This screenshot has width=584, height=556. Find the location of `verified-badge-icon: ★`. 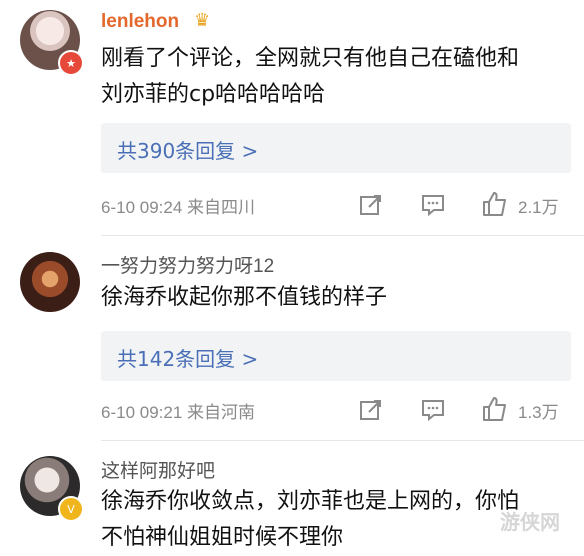

verified-badge-icon: ★ is located at coordinates (71, 63).